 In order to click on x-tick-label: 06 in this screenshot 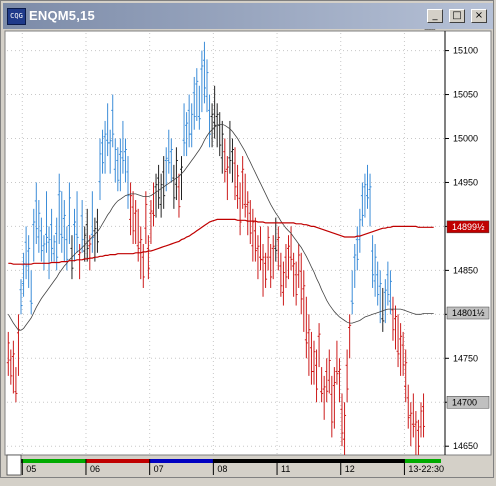, I will do `click(95, 469)`.